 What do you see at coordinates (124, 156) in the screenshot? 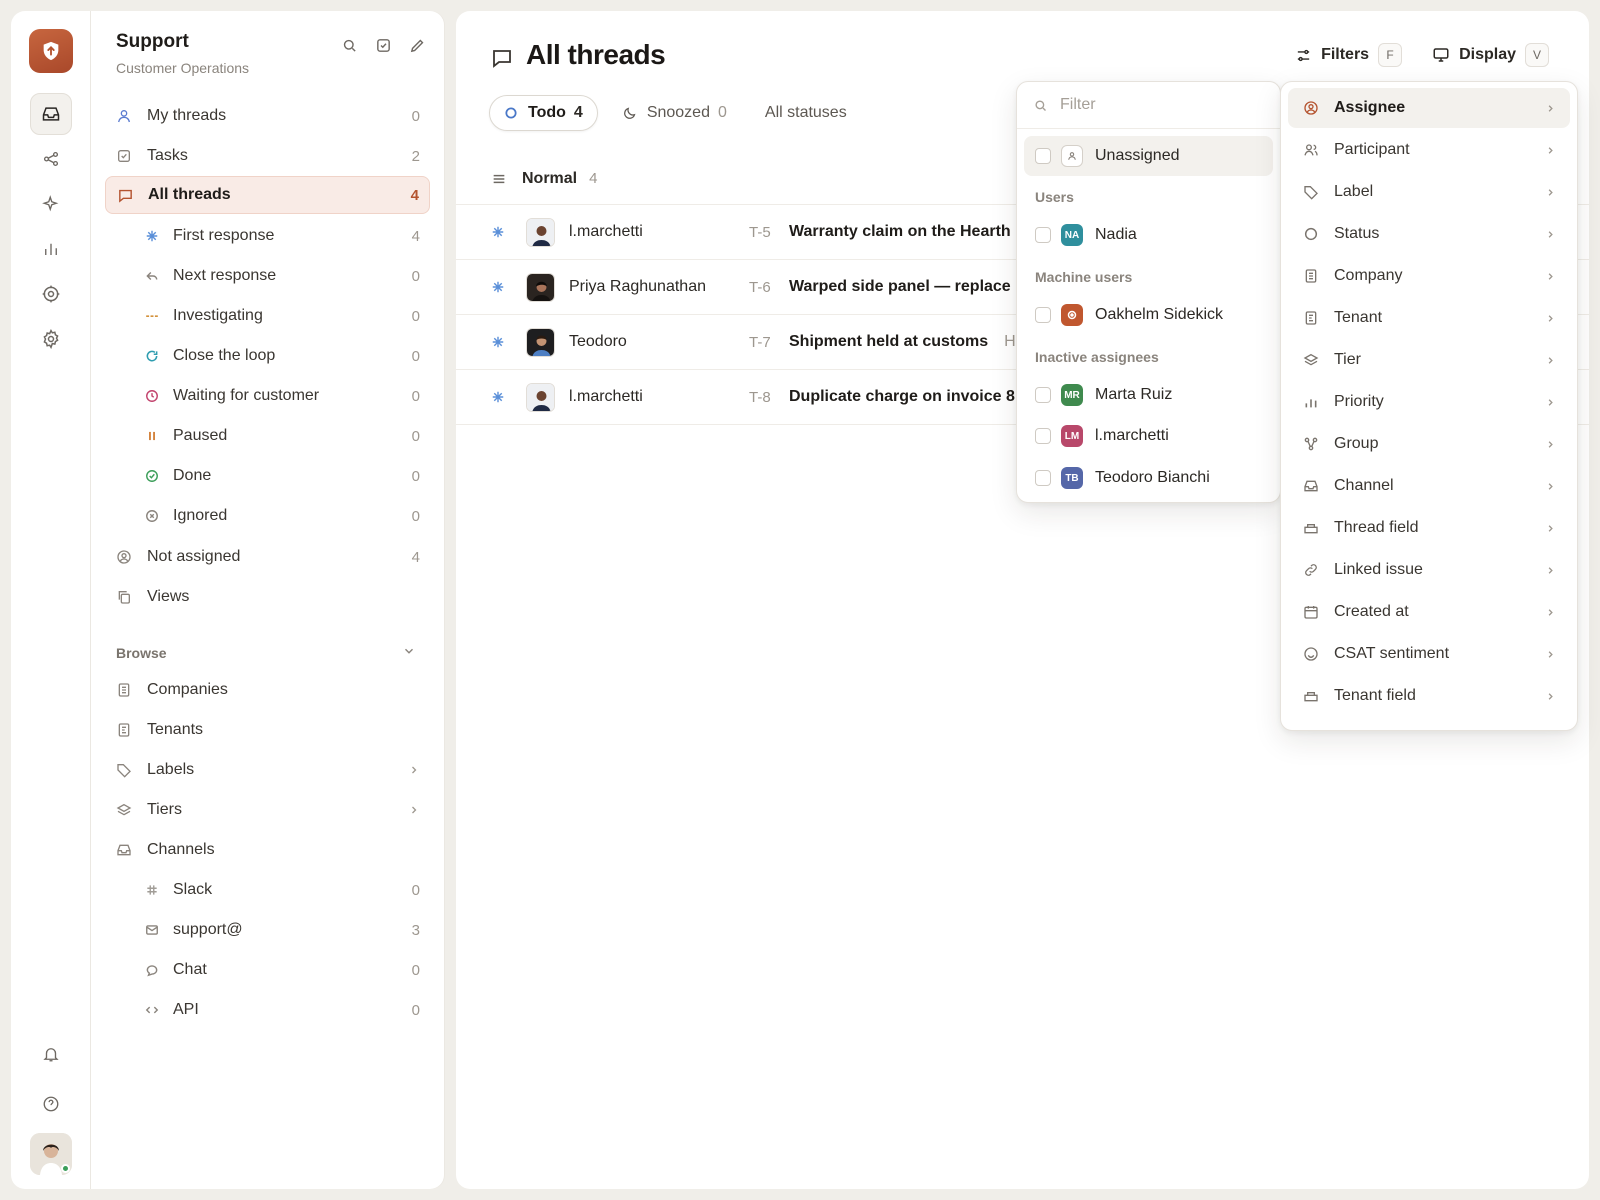
I see `checkbox-icon` at bounding box center [124, 156].